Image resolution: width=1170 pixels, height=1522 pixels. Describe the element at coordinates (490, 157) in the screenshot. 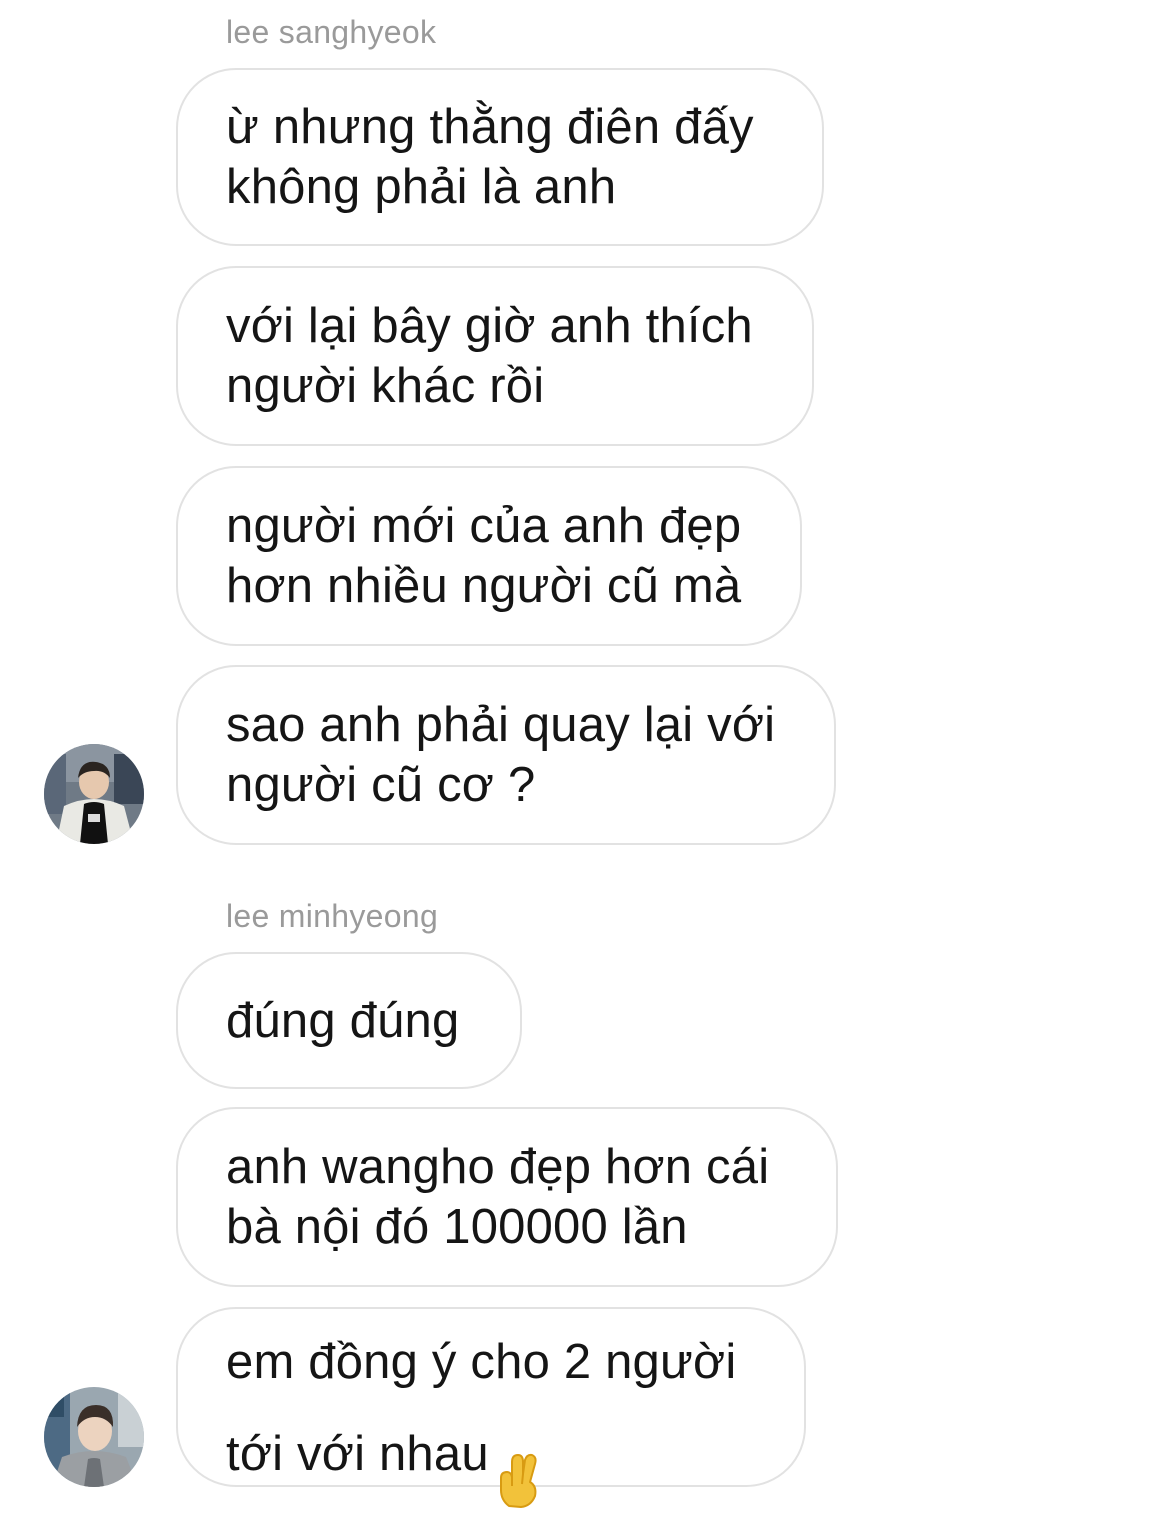

I see `message-text: ừ nhưng thằng điên đấy không phải là anh` at that location.